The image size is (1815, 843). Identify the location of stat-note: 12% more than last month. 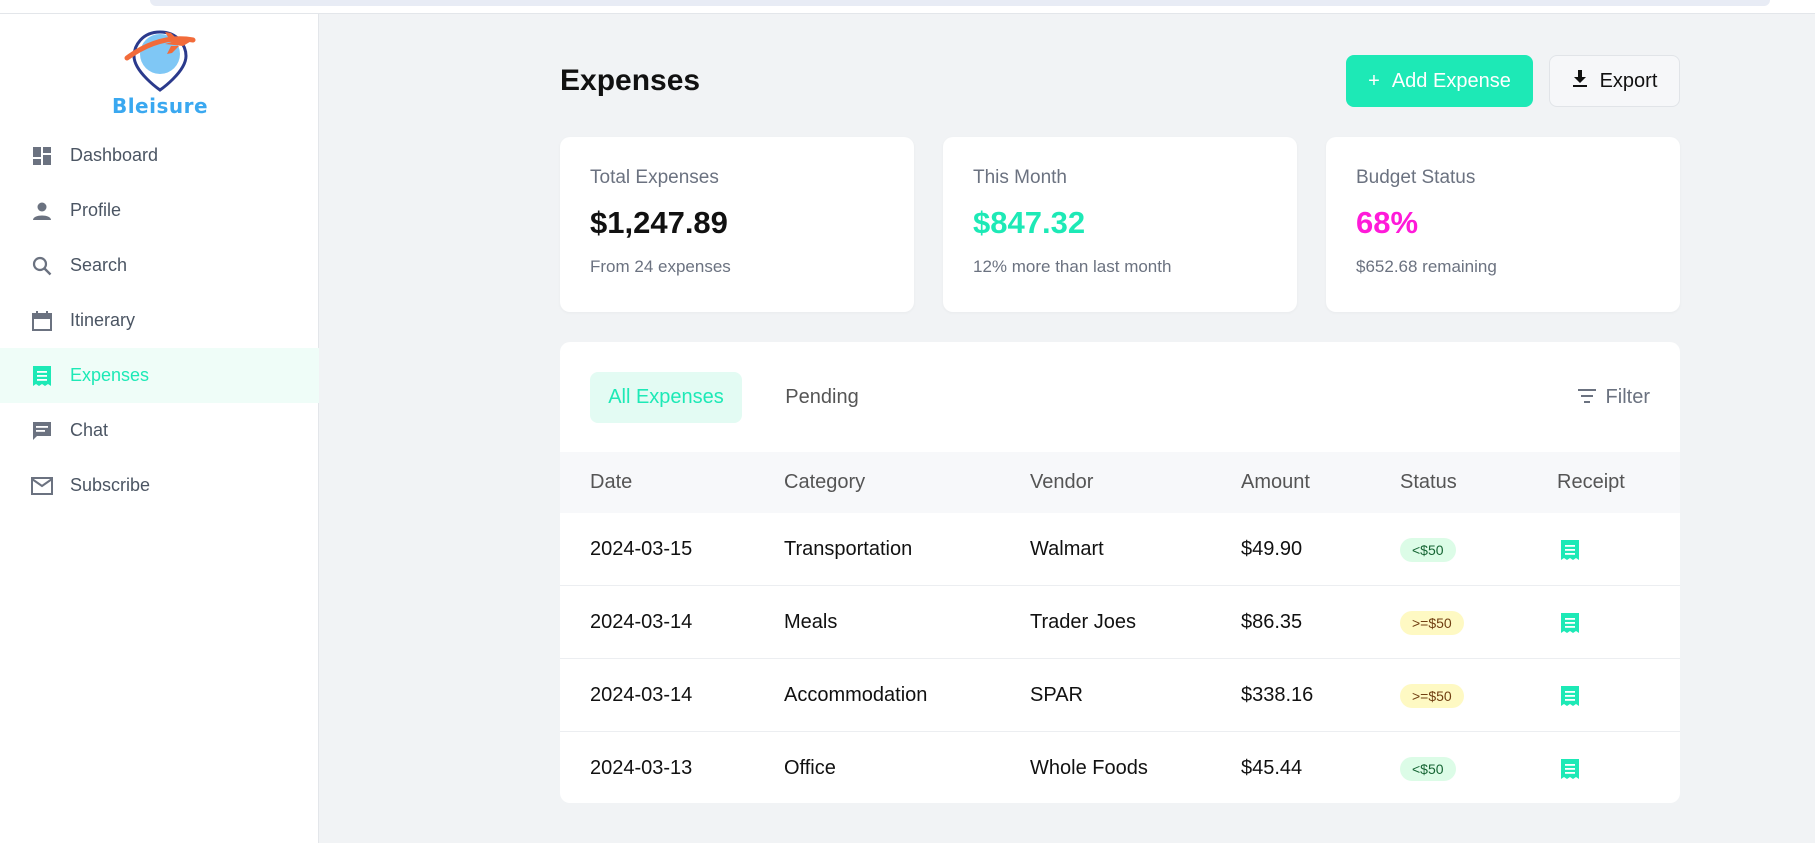
(1072, 266).